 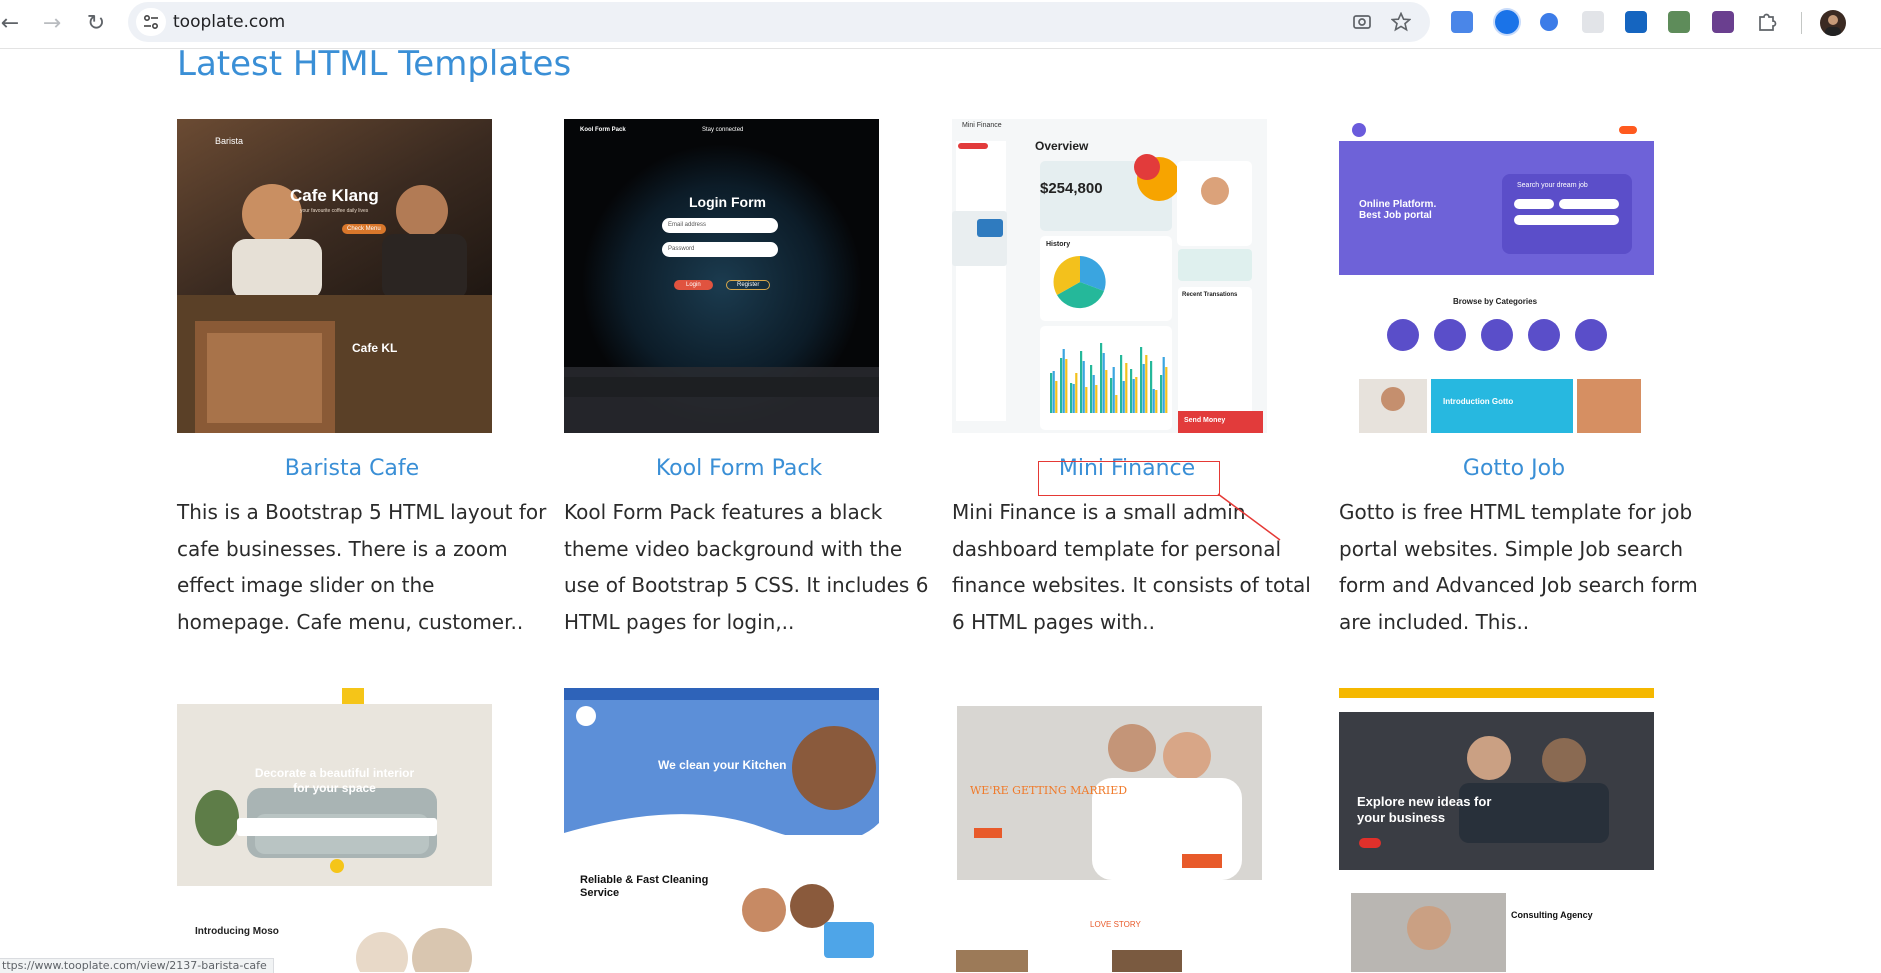 What do you see at coordinates (1552, 915) in the screenshot?
I see `preview-sub: Consulting Agency` at bounding box center [1552, 915].